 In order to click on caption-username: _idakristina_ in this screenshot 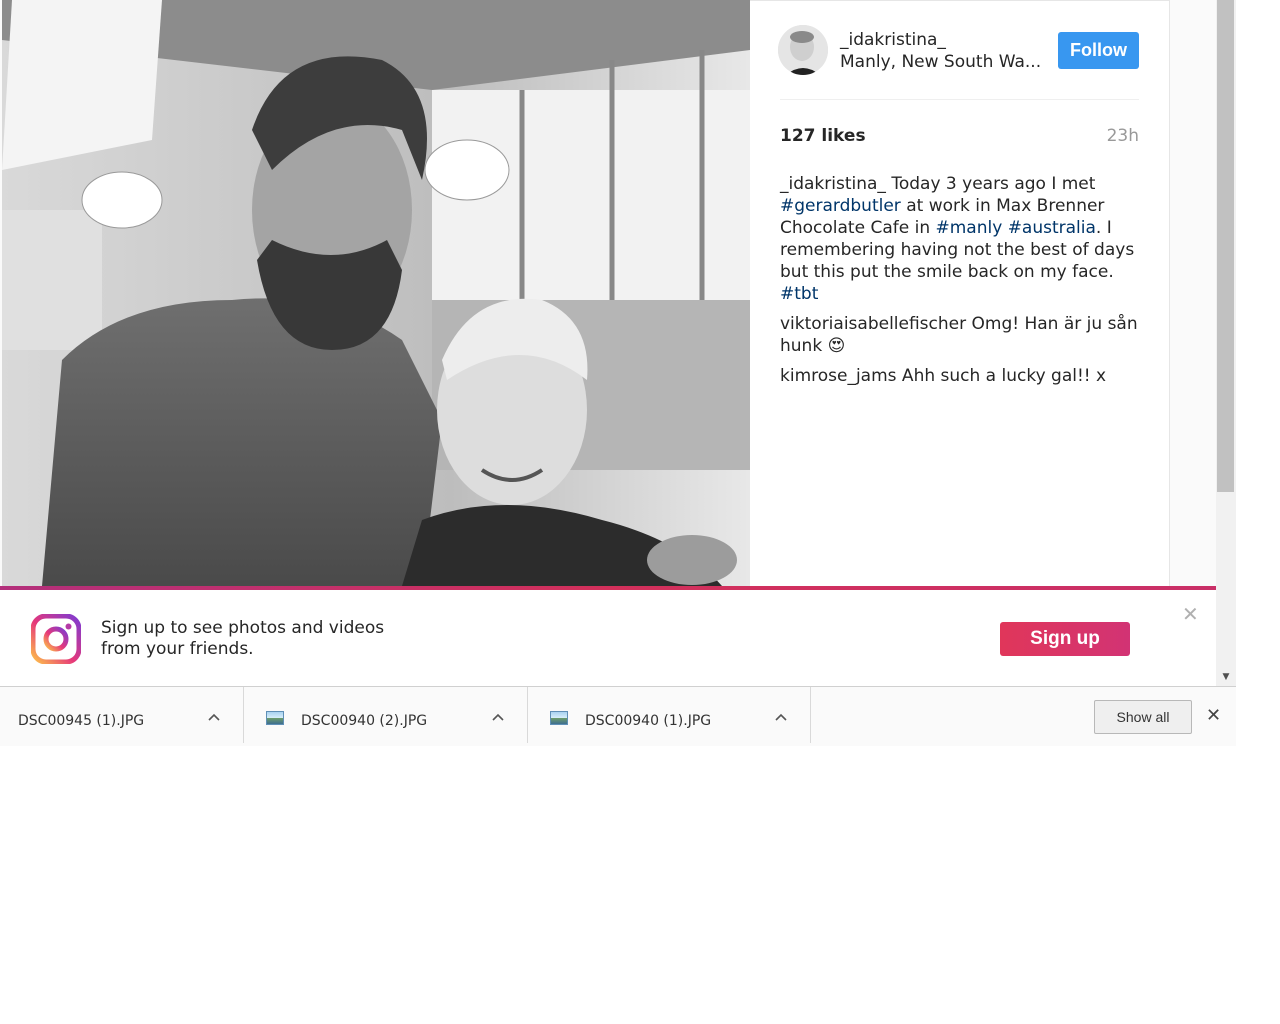, I will do `click(833, 184)`.